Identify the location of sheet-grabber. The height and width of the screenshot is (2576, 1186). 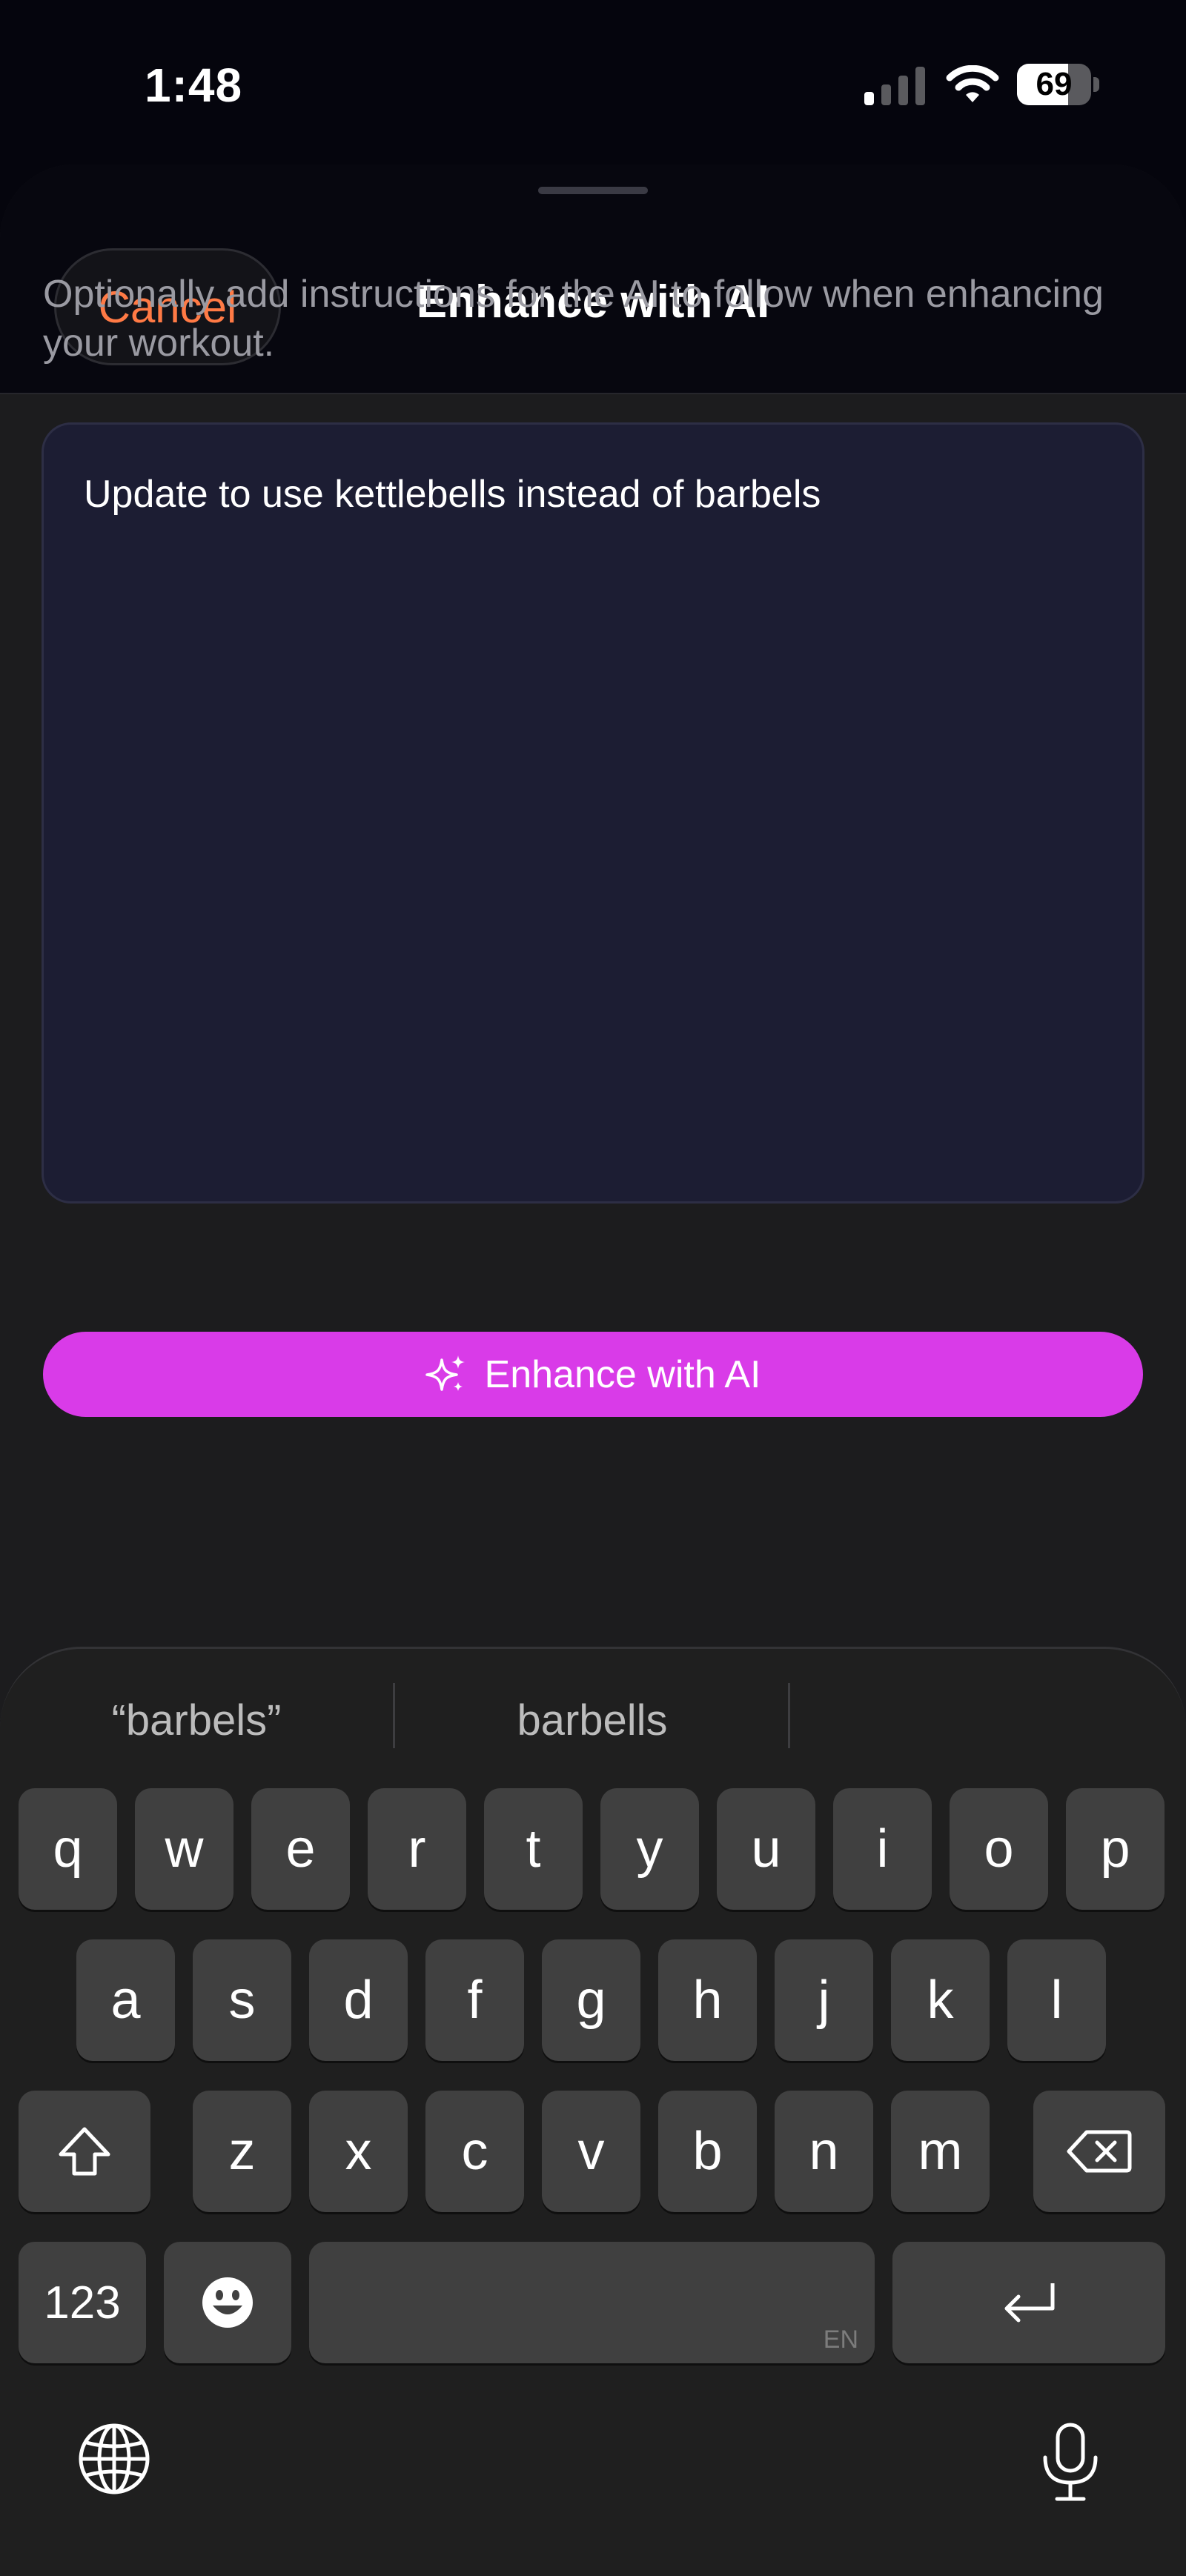
(593, 190).